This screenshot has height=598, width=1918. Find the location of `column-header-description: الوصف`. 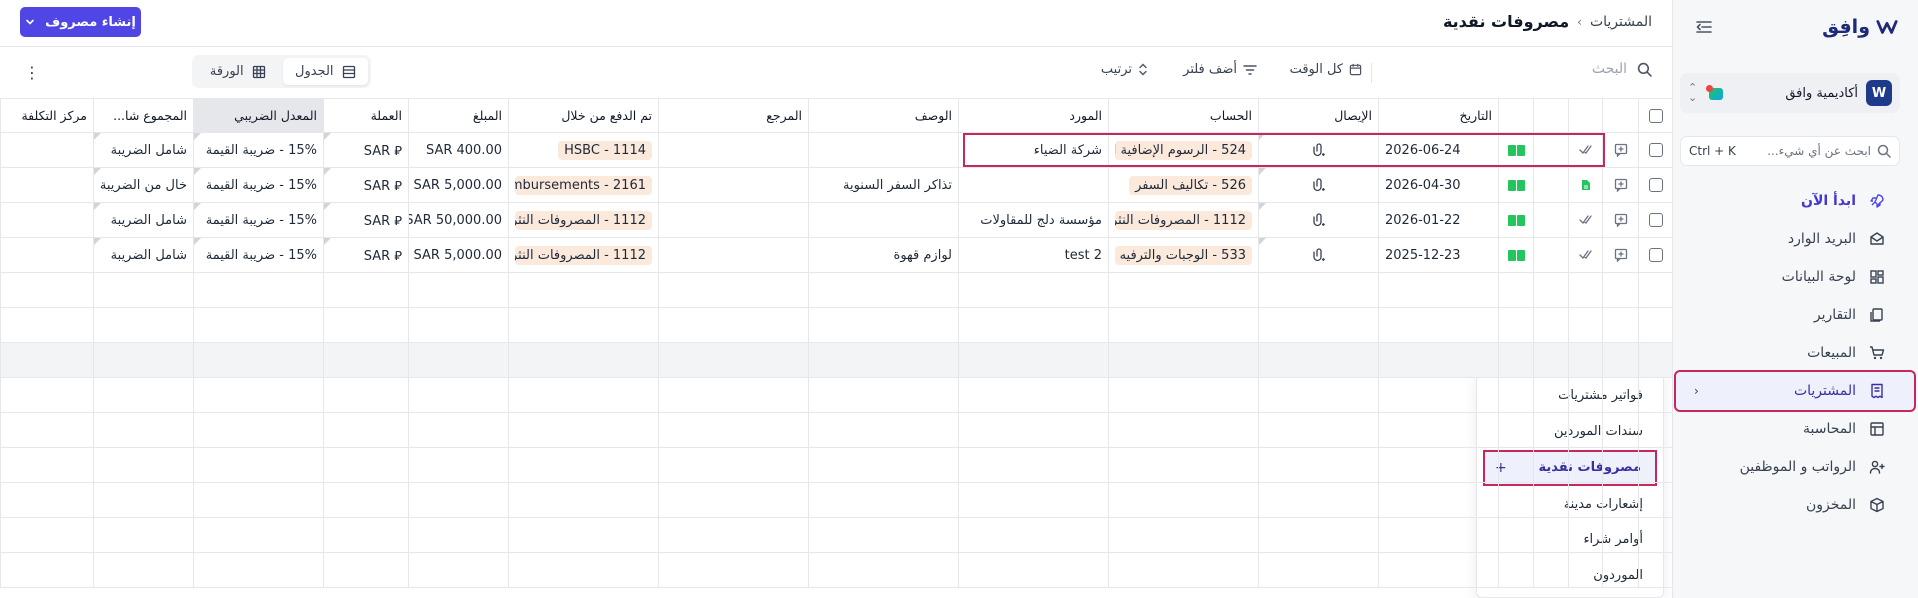

column-header-description: الوصف is located at coordinates (883, 115).